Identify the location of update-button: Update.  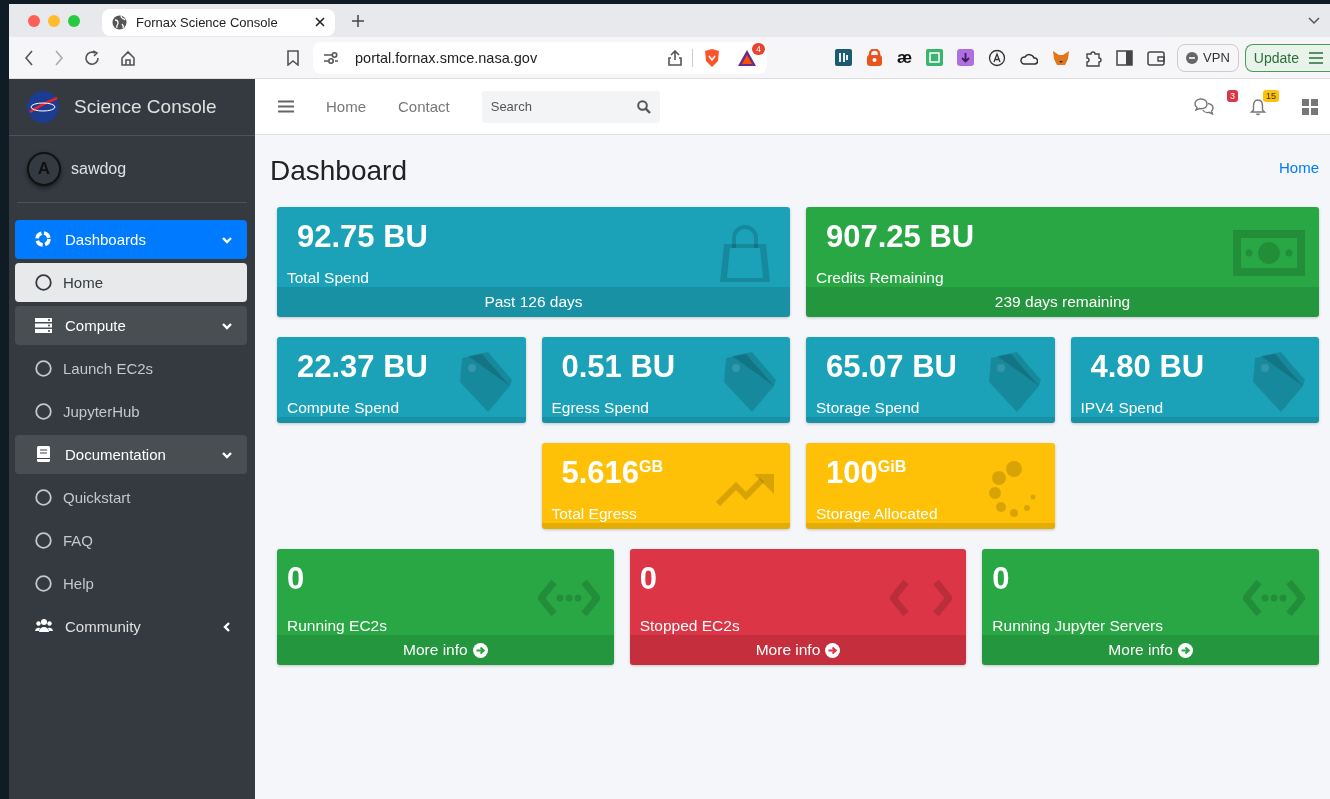
(1287, 57).